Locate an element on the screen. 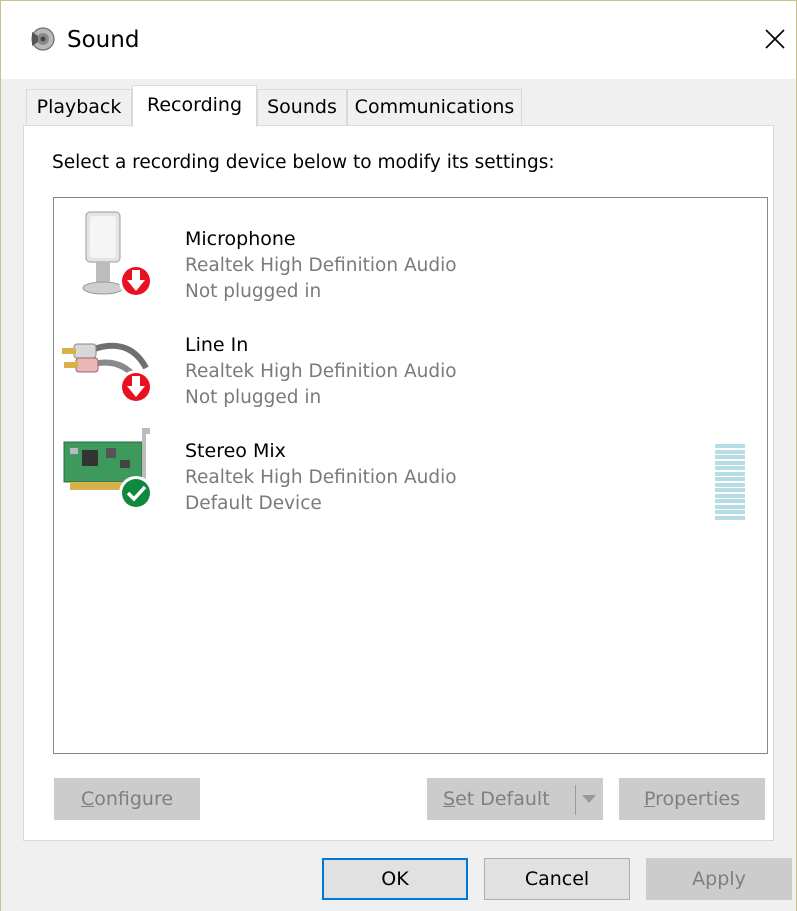 Image resolution: width=797 pixels, height=911 pixels. tab-sounds: Sounds is located at coordinates (302, 107).